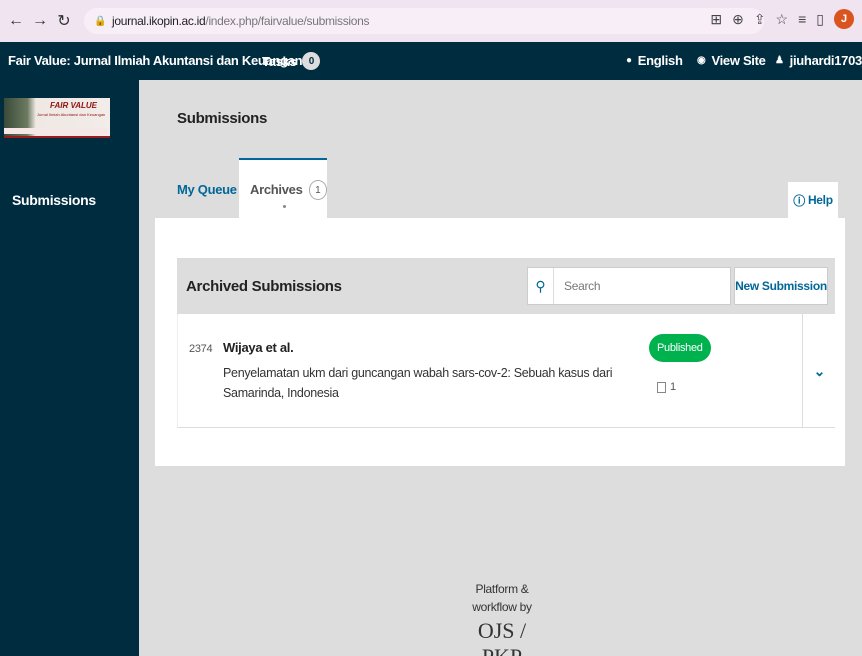  What do you see at coordinates (781, 286) in the screenshot?
I see `new-submission-button: New Submission` at bounding box center [781, 286].